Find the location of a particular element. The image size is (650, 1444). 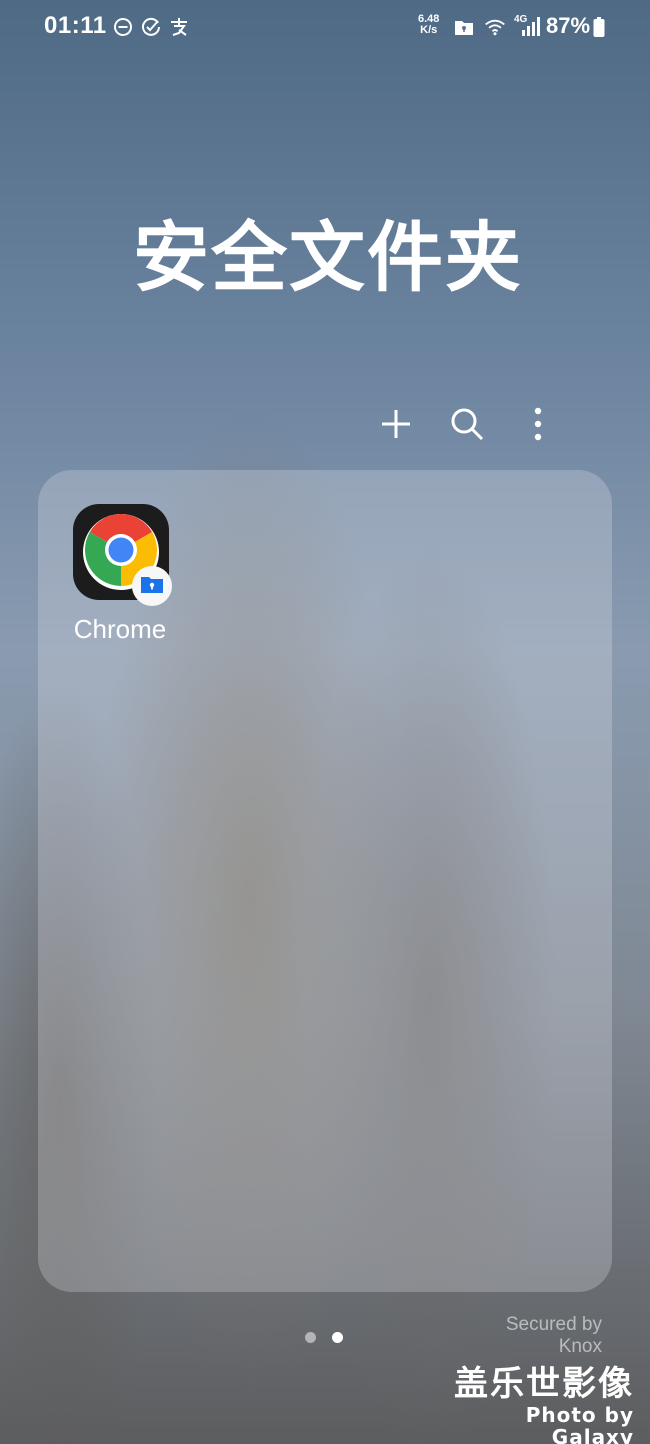

camera-watermark: 盖乐世影像 Photo by Galaxy is located at coordinates (537, 1404).